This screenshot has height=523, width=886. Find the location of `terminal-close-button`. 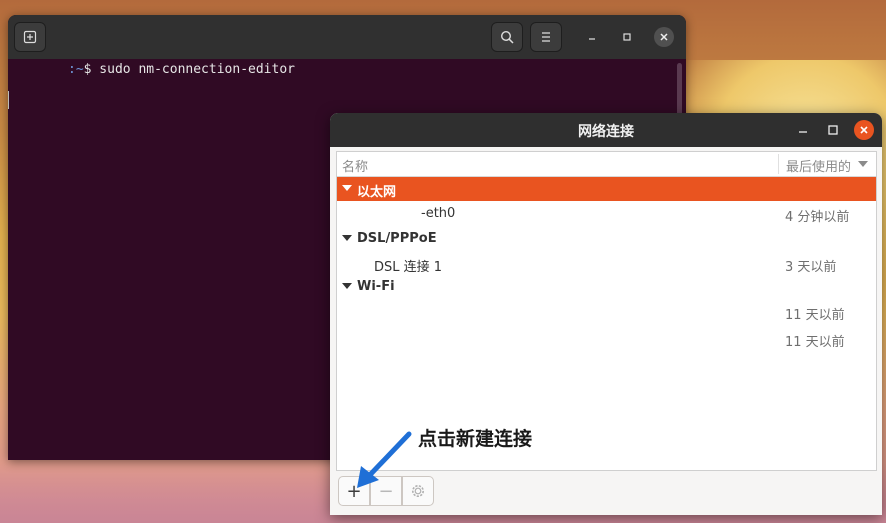

terminal-close-button is located at coordinates (664, 37).